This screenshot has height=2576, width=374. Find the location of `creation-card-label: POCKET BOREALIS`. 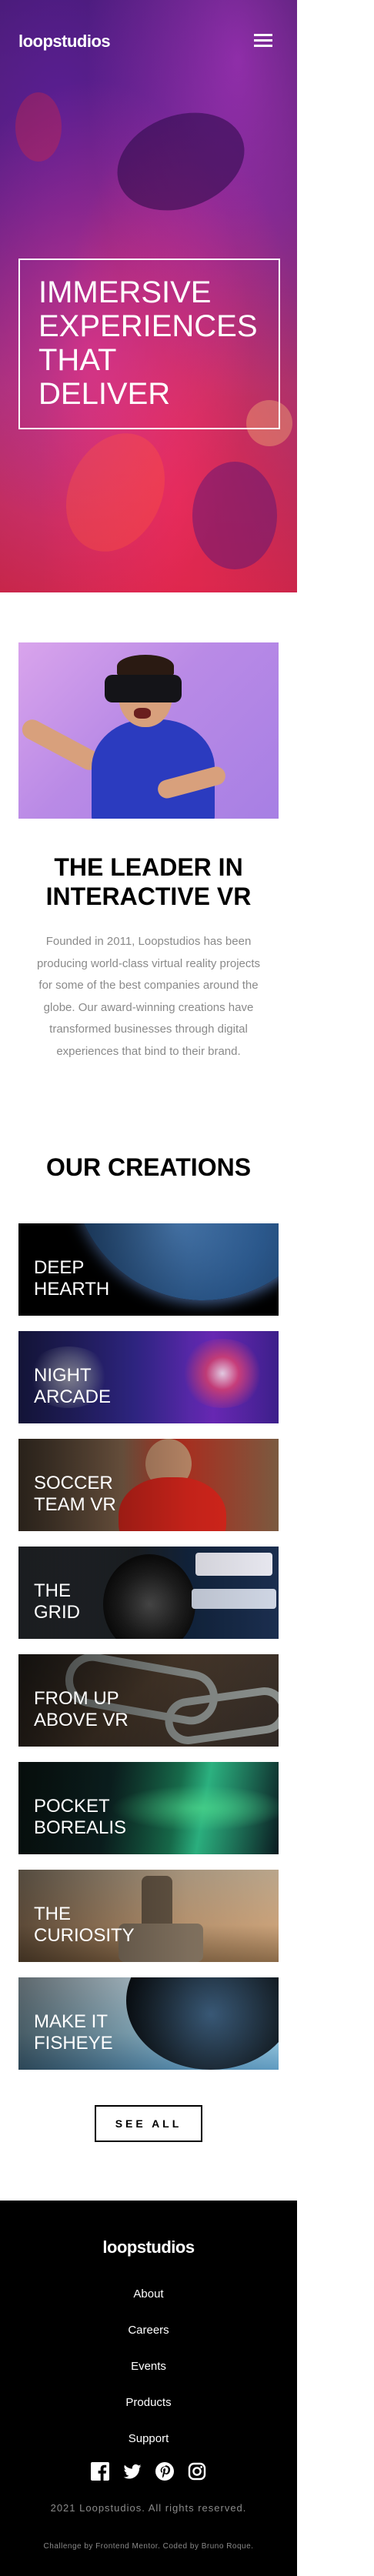

creation-card-label: POCKET BOREALIS is located at coordinates (80, 1817).